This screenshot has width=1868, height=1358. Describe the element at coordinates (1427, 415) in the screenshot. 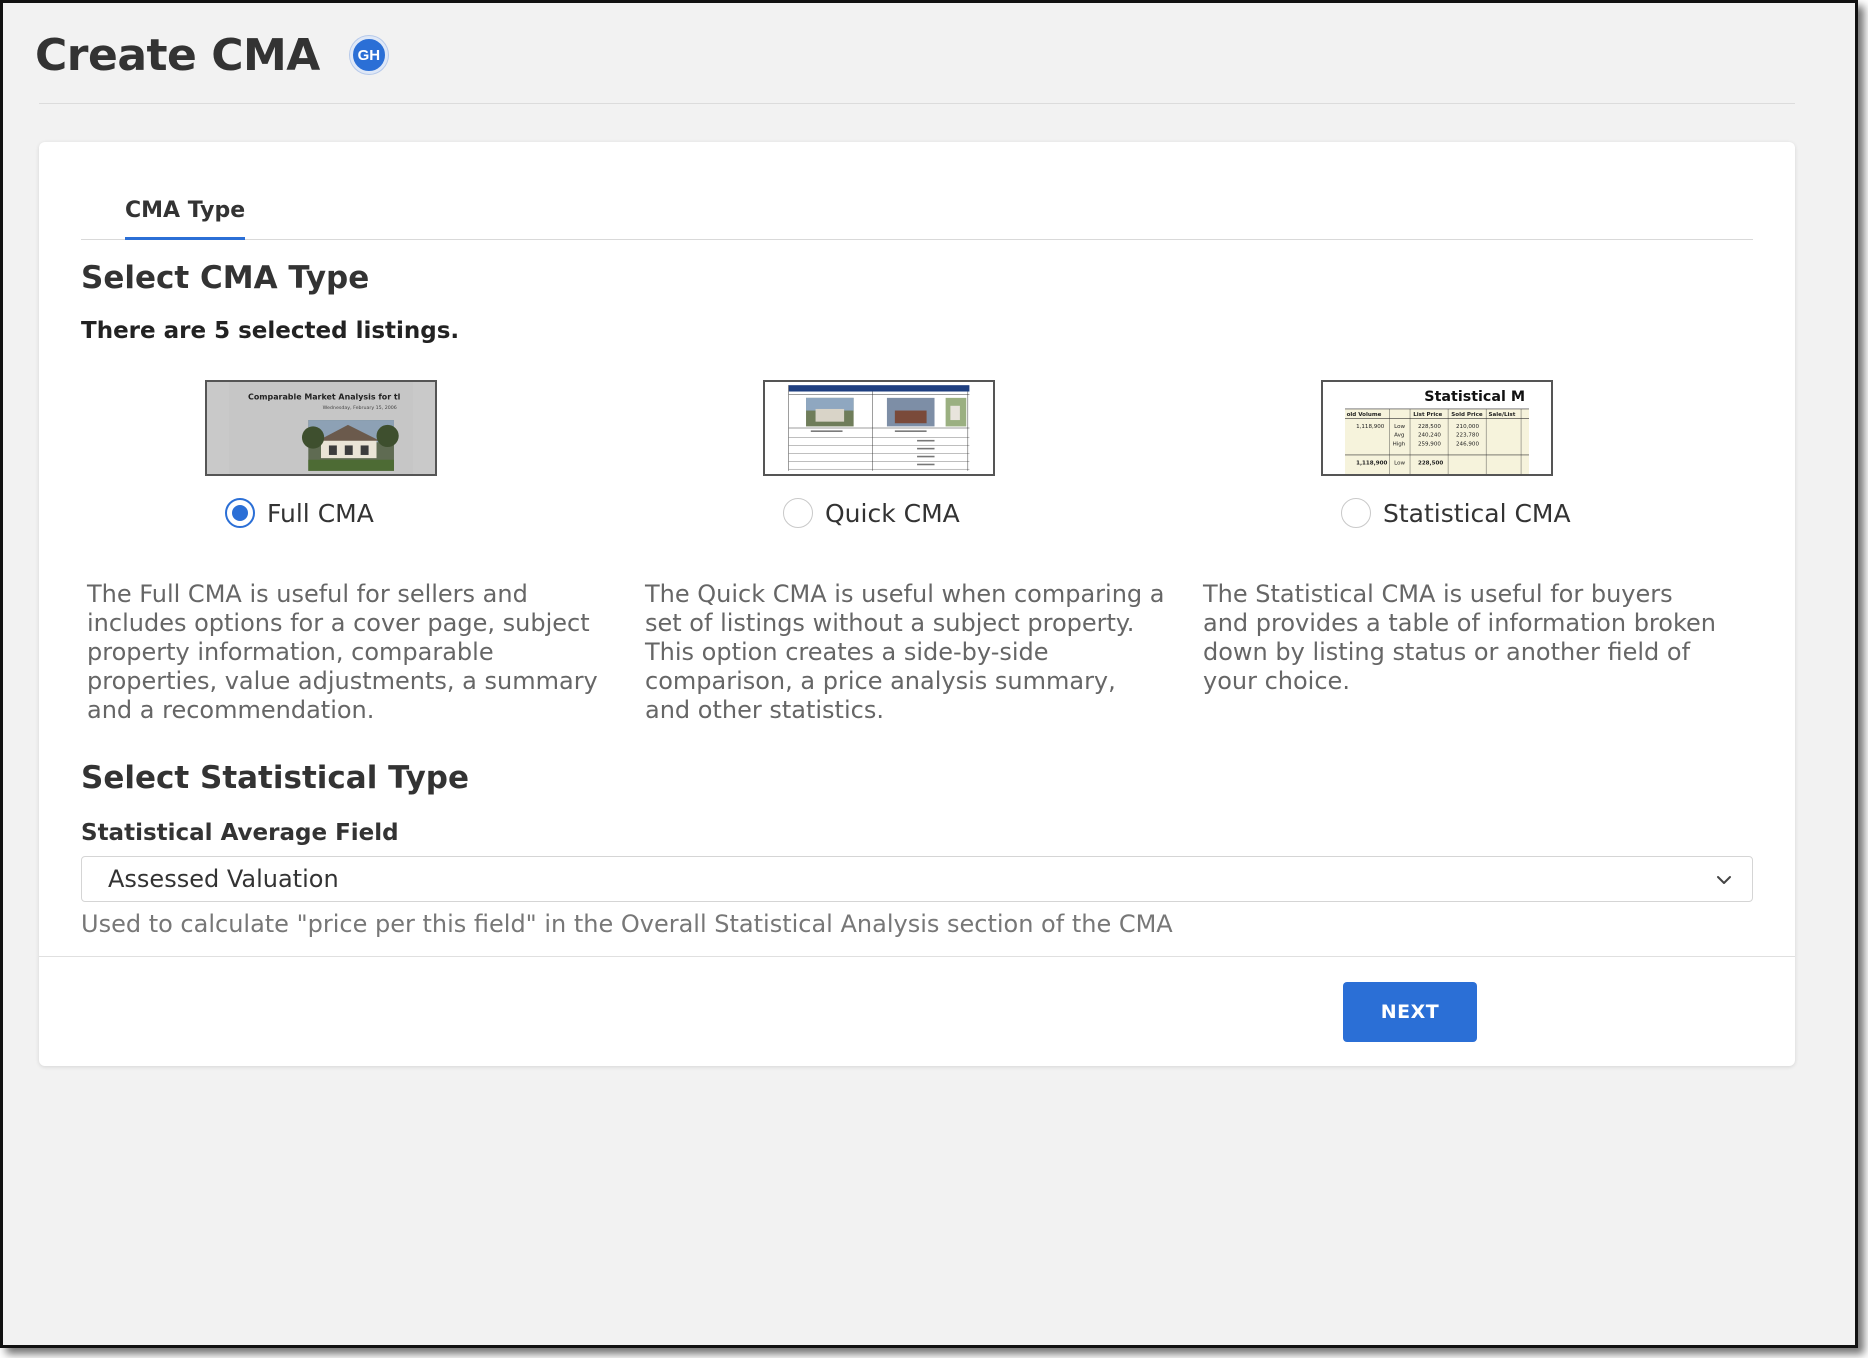

I see `statistical-preview-header: List Price` at that location.